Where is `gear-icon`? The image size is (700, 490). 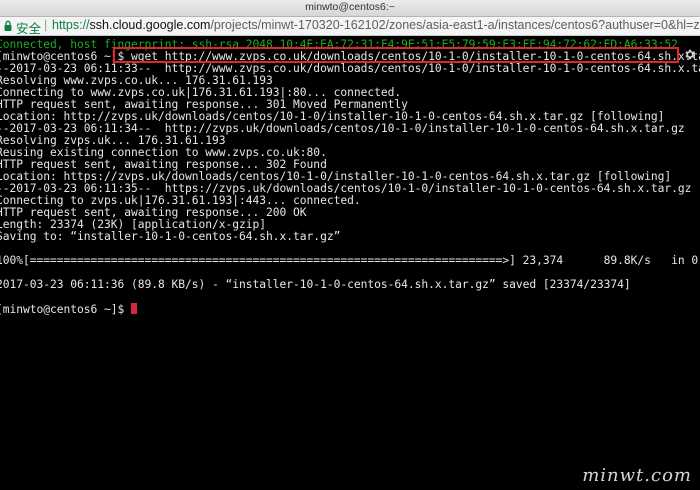 gear-icon is located at coordinates (689, 54).